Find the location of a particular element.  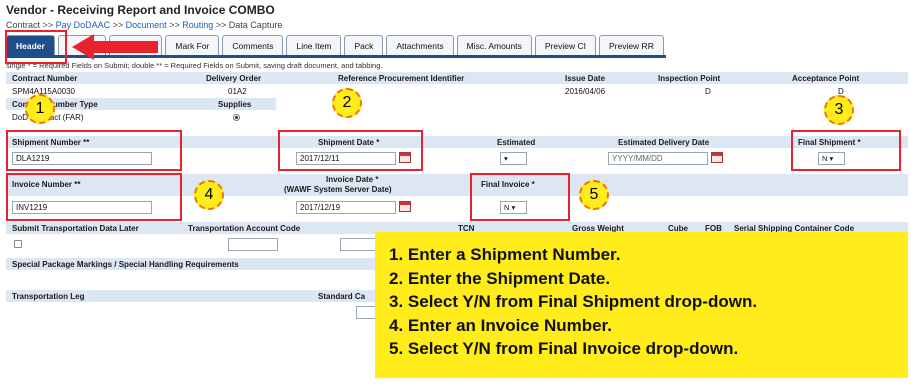

final-invoice-highlight is located at coordinates (520, 197).